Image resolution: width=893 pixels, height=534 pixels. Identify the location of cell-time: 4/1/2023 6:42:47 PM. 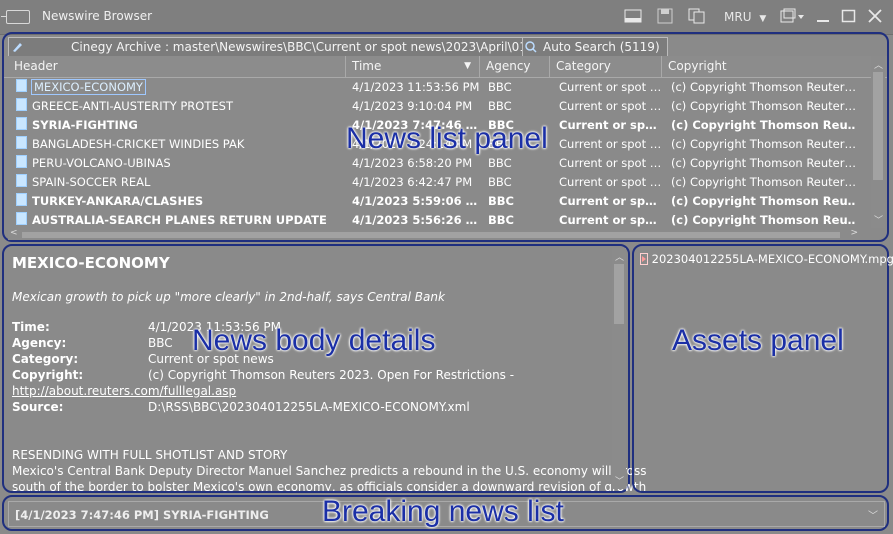
(412, 182).